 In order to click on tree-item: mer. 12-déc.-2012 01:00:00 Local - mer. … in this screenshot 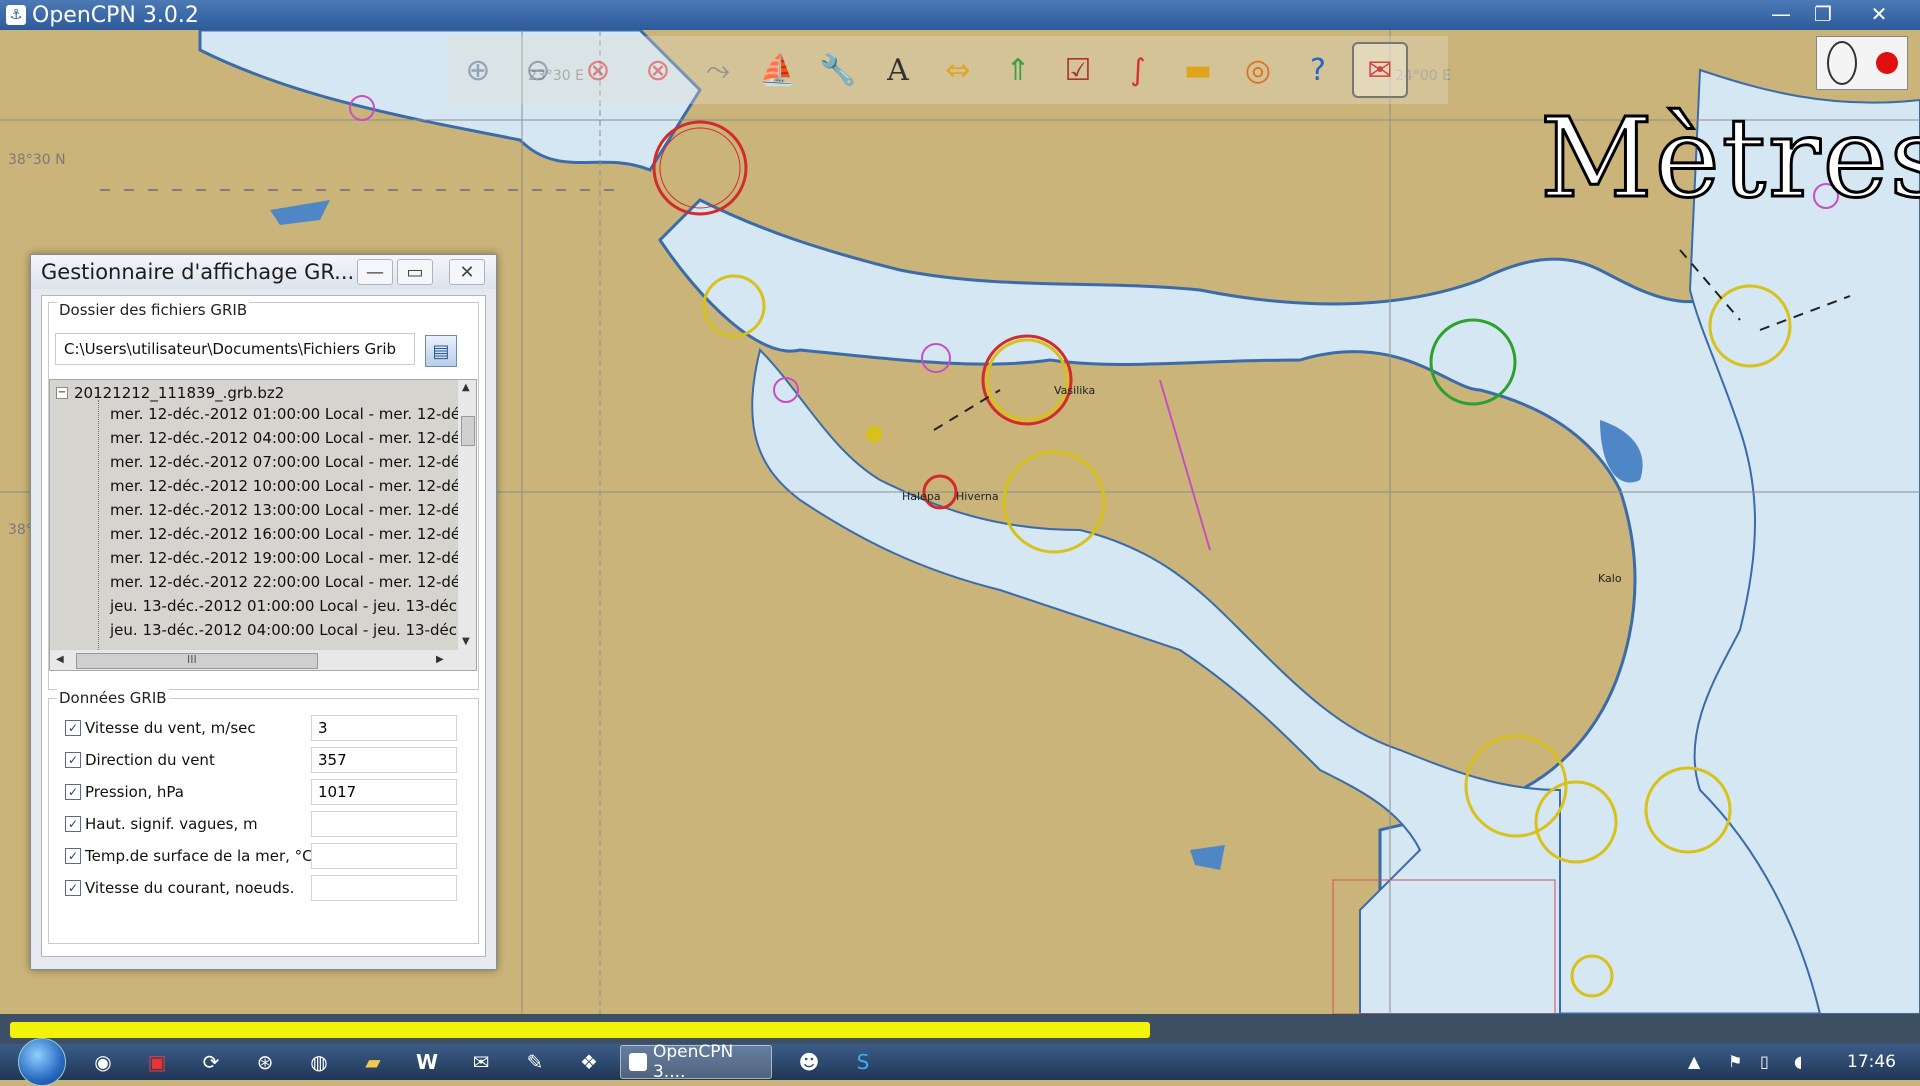, I will do `click(285, 414)`.